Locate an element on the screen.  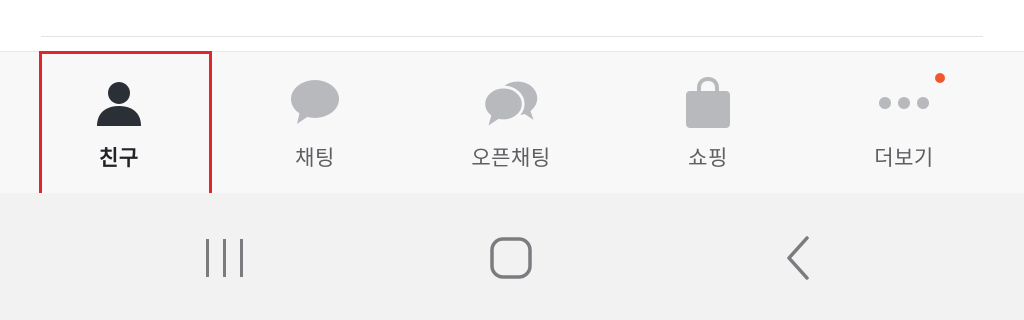
back-icon is located at coordinates (798, 258).